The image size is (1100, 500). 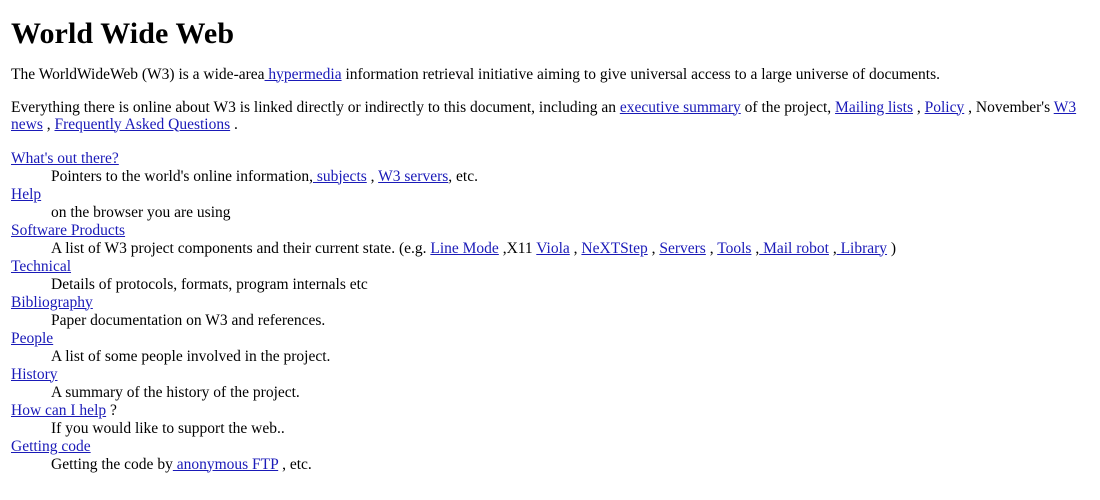 What do you see at coordinates (464, 248) in the screenshot?
I see `index-desc-link-2-0: Line Mode` at bounding box center [464, 248].